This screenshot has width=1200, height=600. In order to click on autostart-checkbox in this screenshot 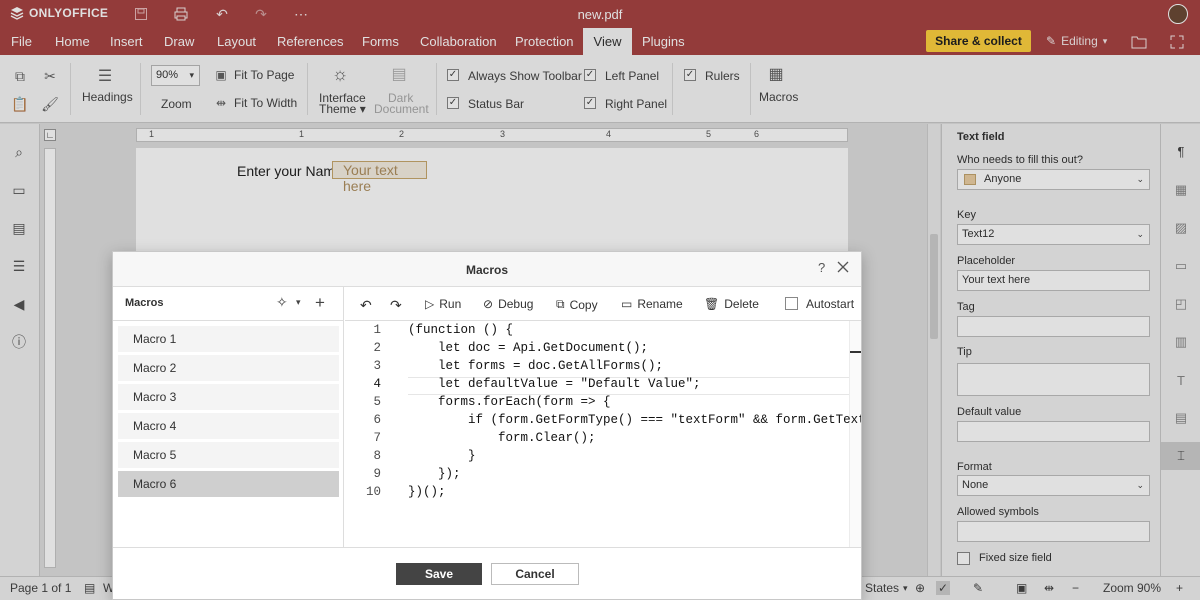, I will do `click(791, 303)`.